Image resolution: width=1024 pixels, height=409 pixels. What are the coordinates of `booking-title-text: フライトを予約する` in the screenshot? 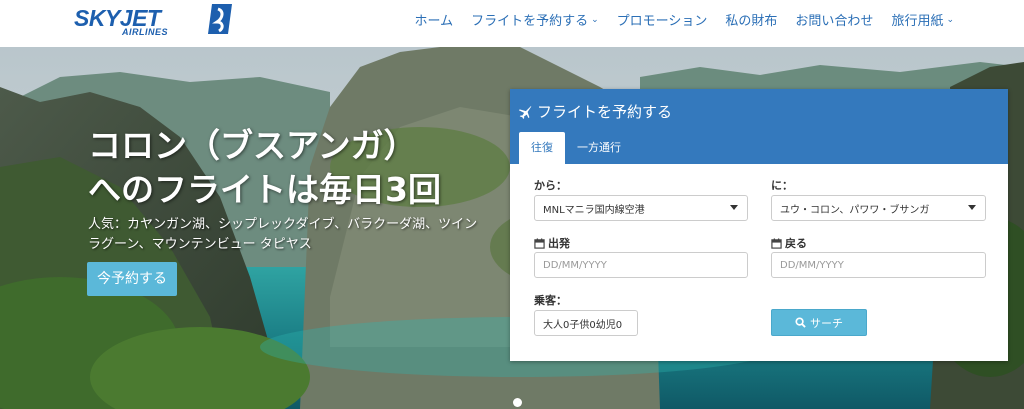 It's located at (605, 112).